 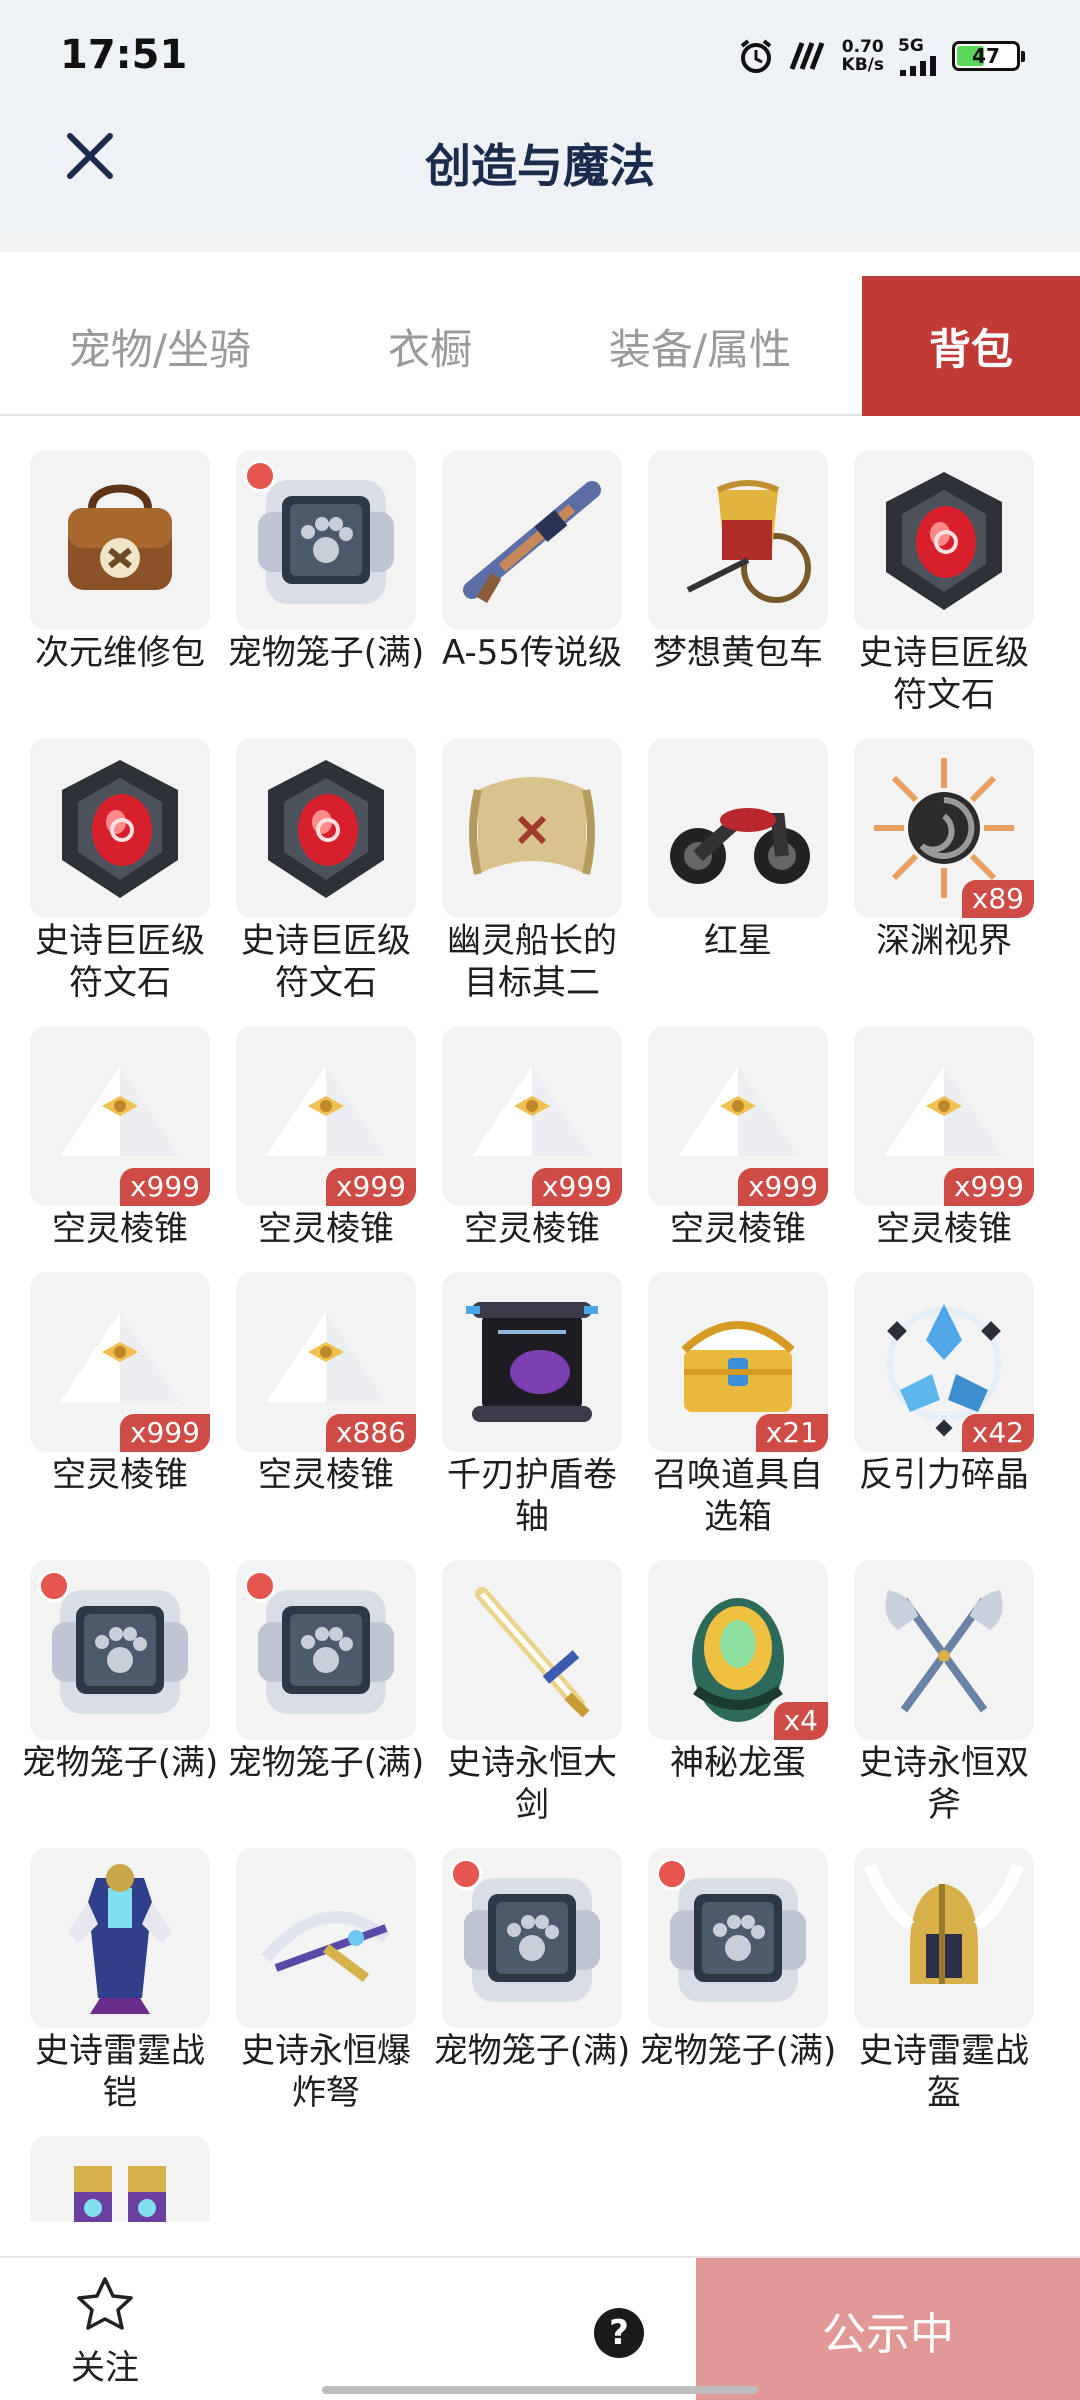 I want to click on top-area: 17:51 0.70 KB/s 5G 47 创造与魔法, so click(x=540, y=116).